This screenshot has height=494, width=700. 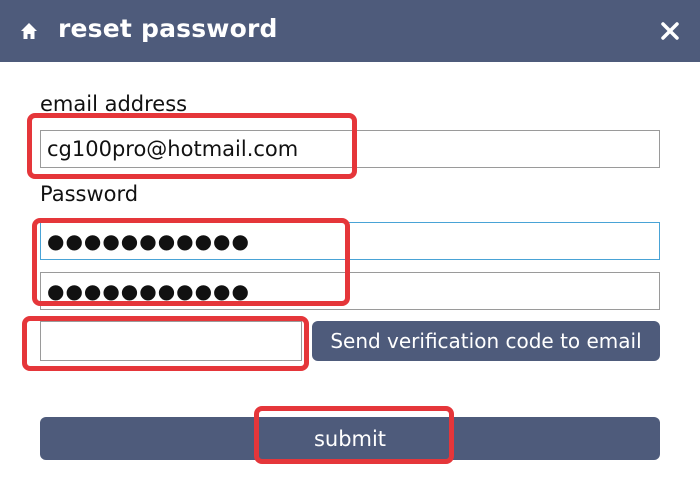 What do you see at coordinates (89, 194) in the screenshot?
I see `password-label: Password` at bounding box center [89, 194].